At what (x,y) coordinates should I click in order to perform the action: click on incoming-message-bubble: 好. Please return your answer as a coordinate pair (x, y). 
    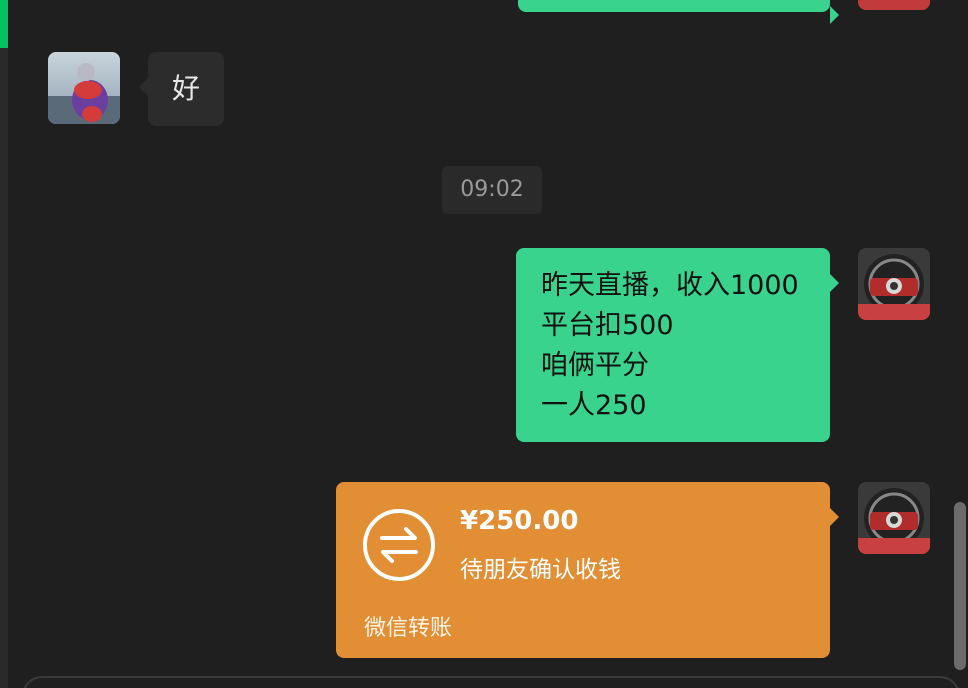
    Looking at the image, I should click on (181, 89).